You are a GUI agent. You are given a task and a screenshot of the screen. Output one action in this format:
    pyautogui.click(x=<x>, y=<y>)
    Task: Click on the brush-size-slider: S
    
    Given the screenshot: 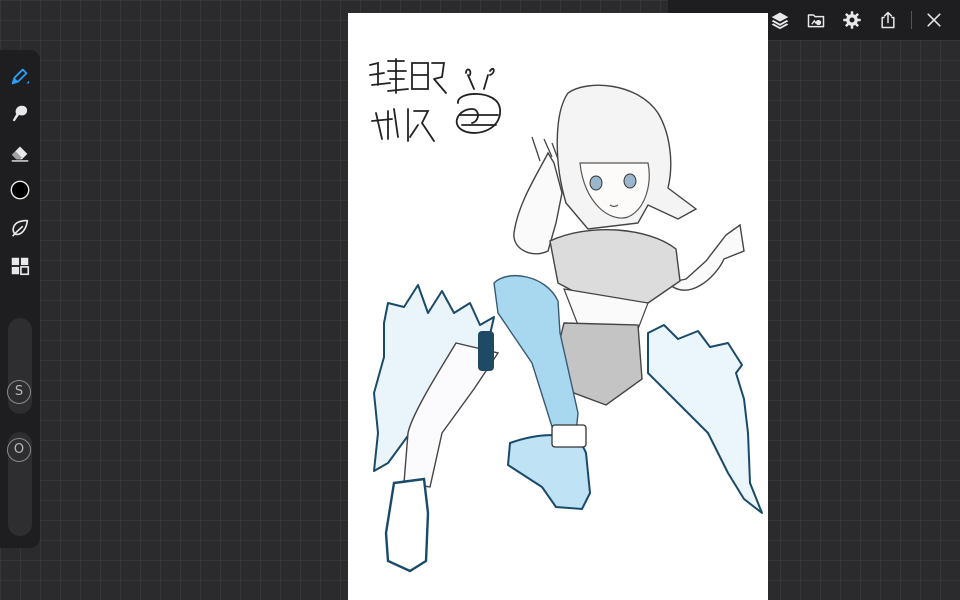 What is the action you would take?
    pyautogui.click(x=19, y=366)
    